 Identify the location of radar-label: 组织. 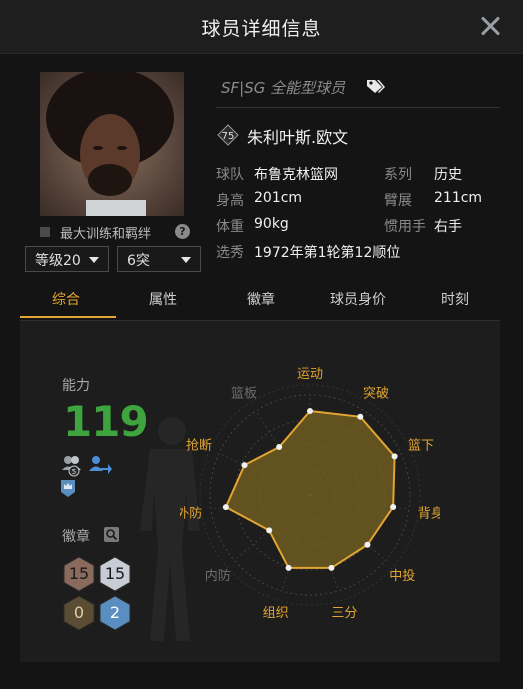
(276, 613).